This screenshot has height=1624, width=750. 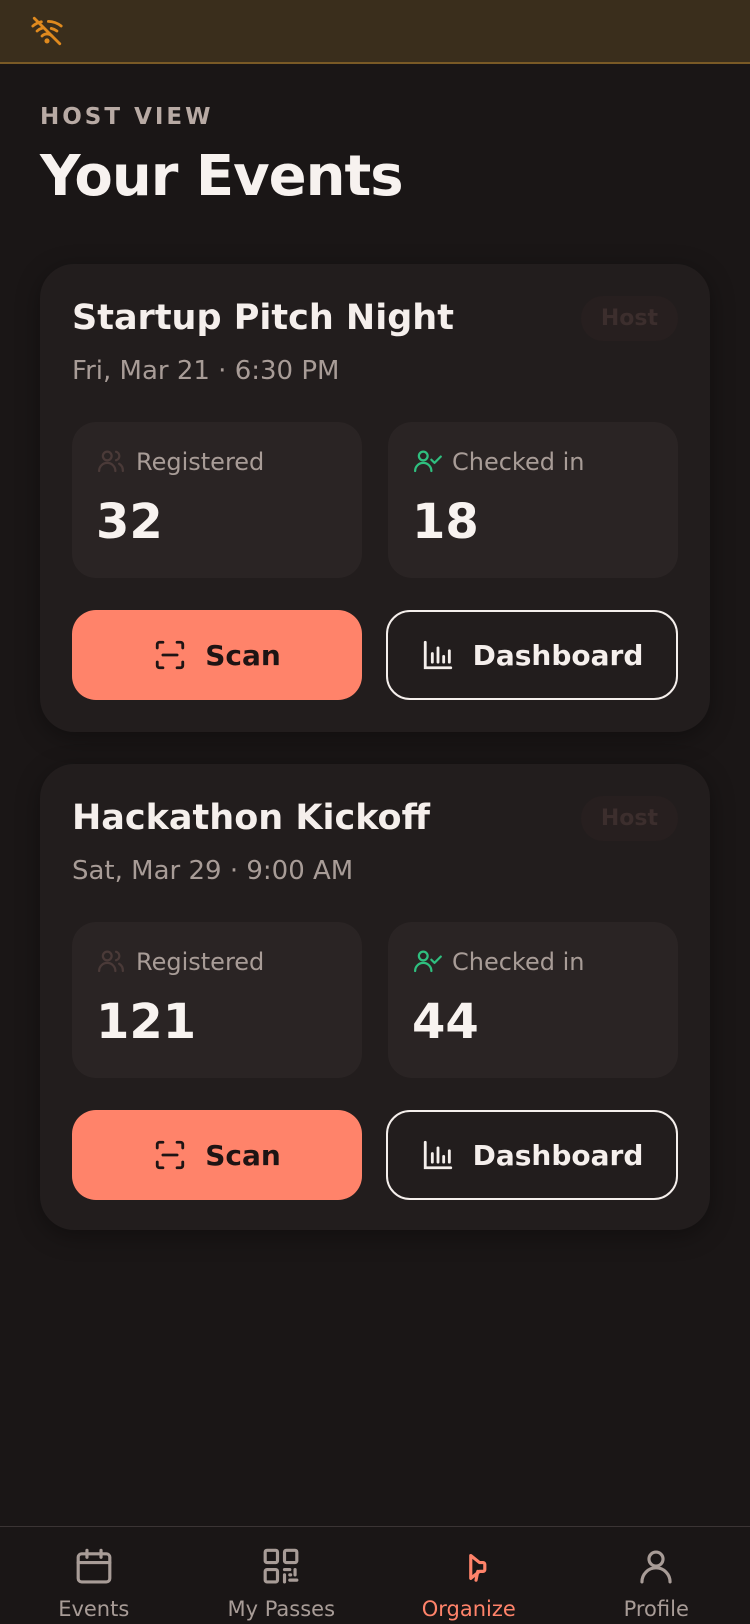 I want to click on host-view-eyebrow: HOST VIEW, so click(x=127, y=117).